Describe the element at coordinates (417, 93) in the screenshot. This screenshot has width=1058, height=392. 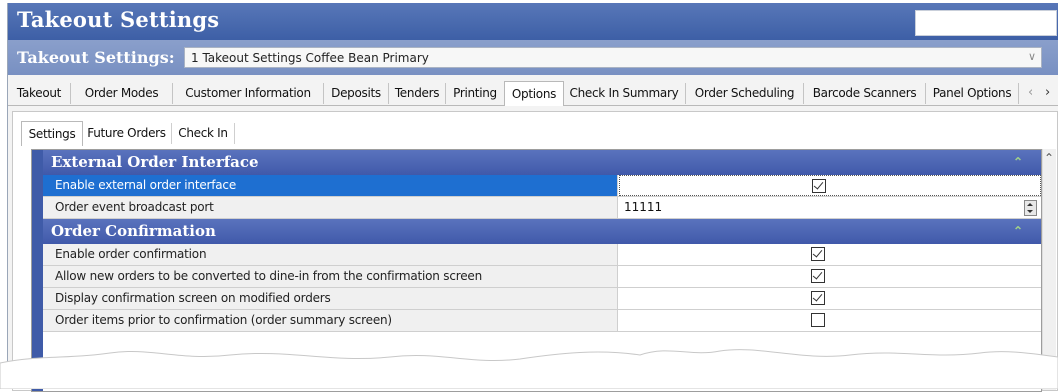
I see `tab-tenders: Tenders` at that location.